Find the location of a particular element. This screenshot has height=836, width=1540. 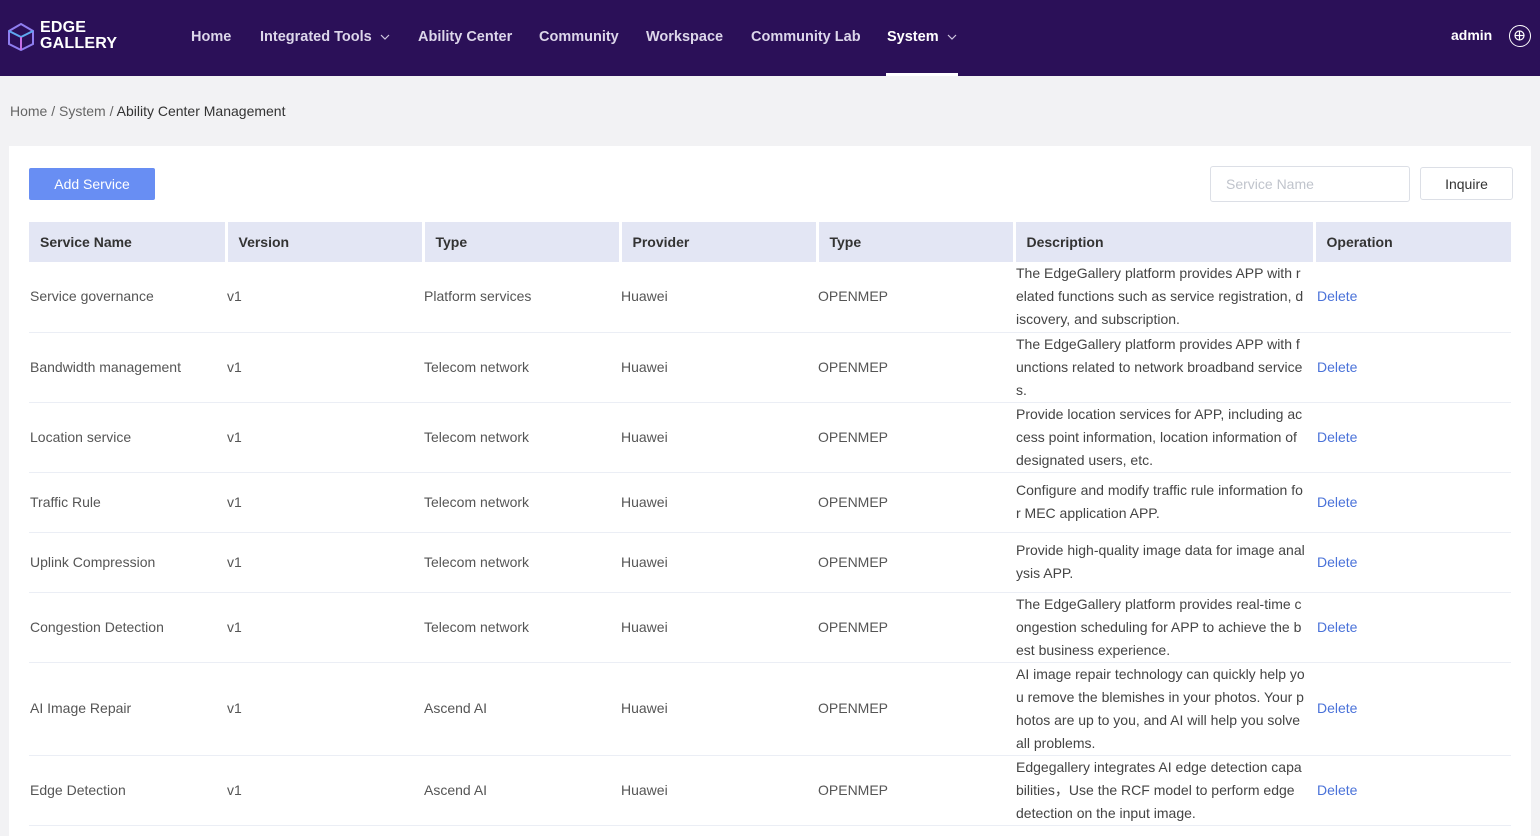

nav-item-workspace: Workspace is located at coordinates (684, 38).